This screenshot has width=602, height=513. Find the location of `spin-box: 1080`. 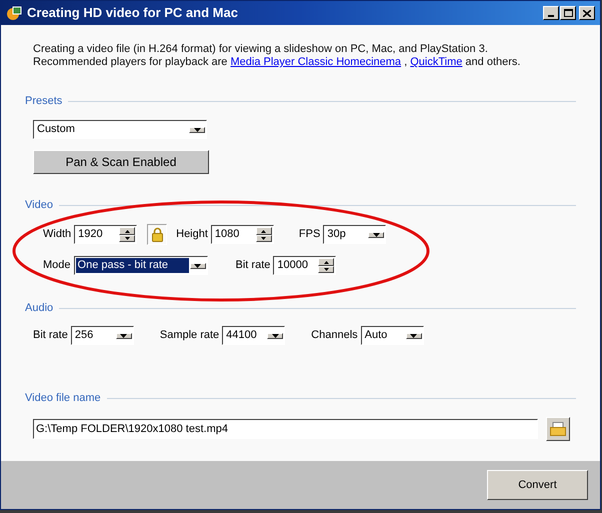

spin-box: 1080 is located at coordinates (242, 234).